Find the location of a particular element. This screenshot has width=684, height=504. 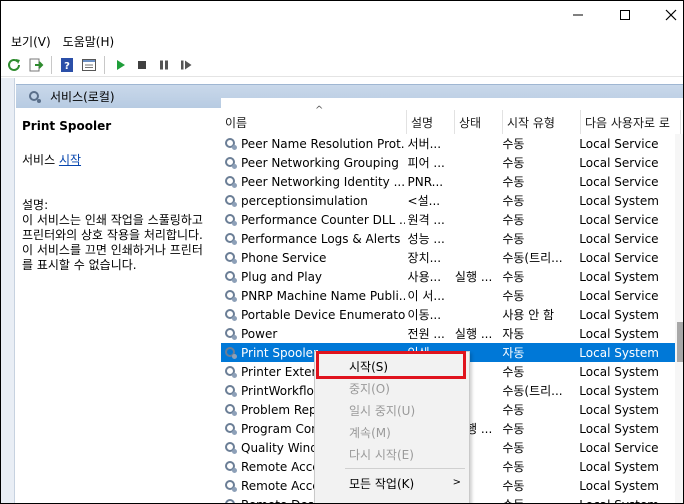

cell-type: 사용 안 함 is located at coordinates (537, 314).